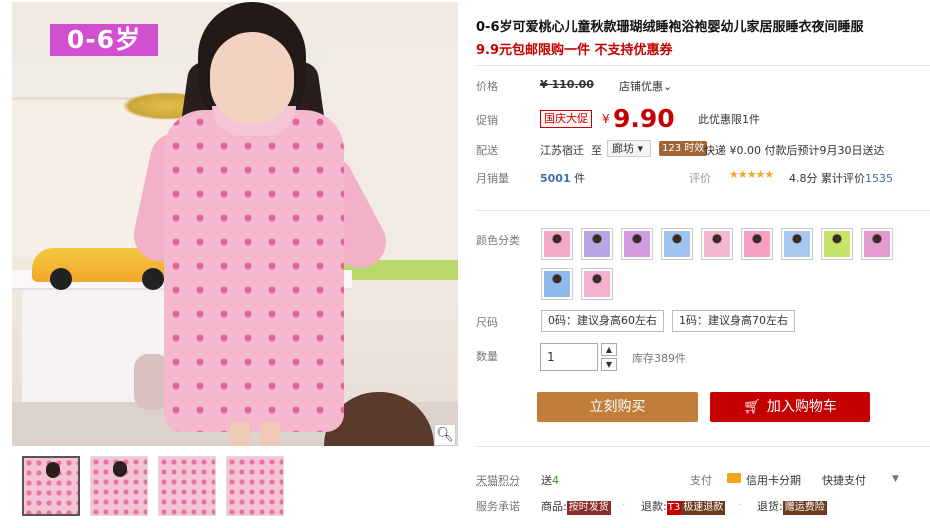 The width and height of the screenshot is (930, 528). Describe the element at coordinates (801, 407) in the screenshot. I see `add-to-cart-label: 加入购物车` at that location.